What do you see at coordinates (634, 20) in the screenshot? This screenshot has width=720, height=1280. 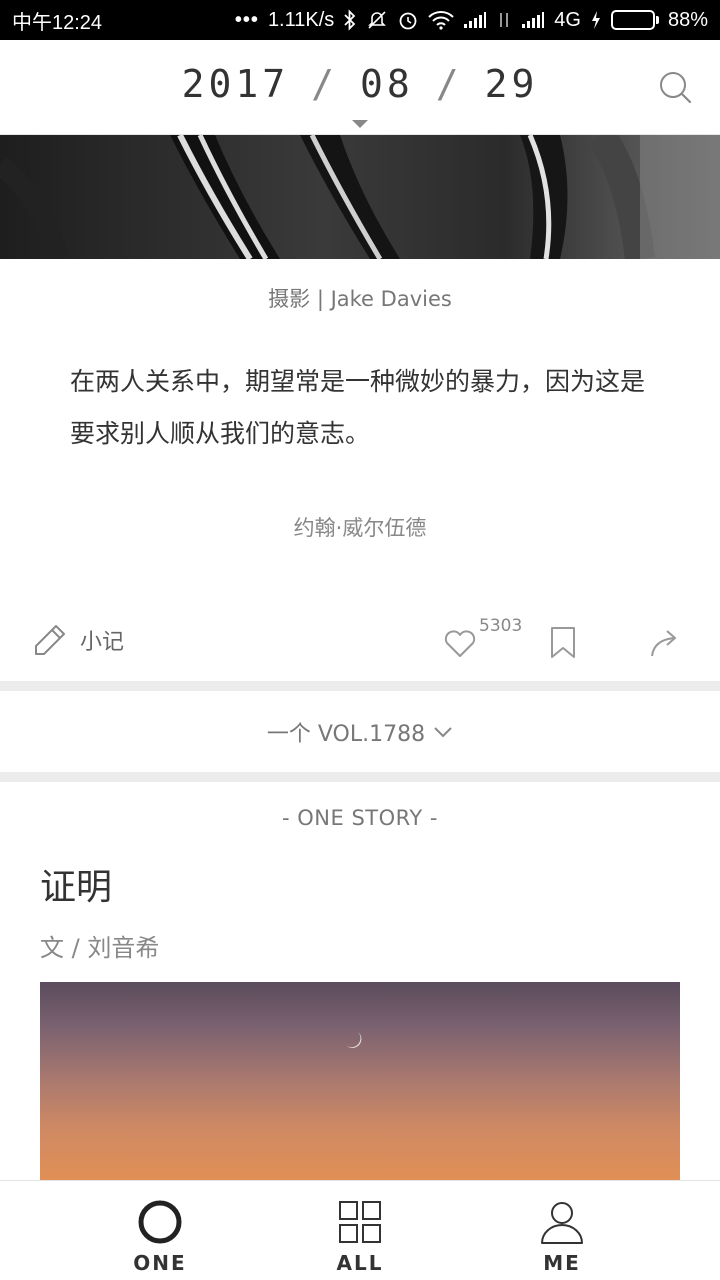 I see `battery-icon` at bounding box center [634, 20].